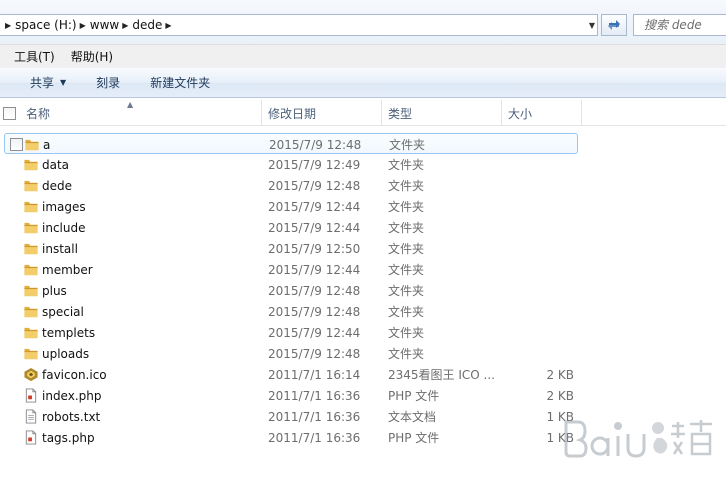  I want to click on file-name: data, so click(56, 164).